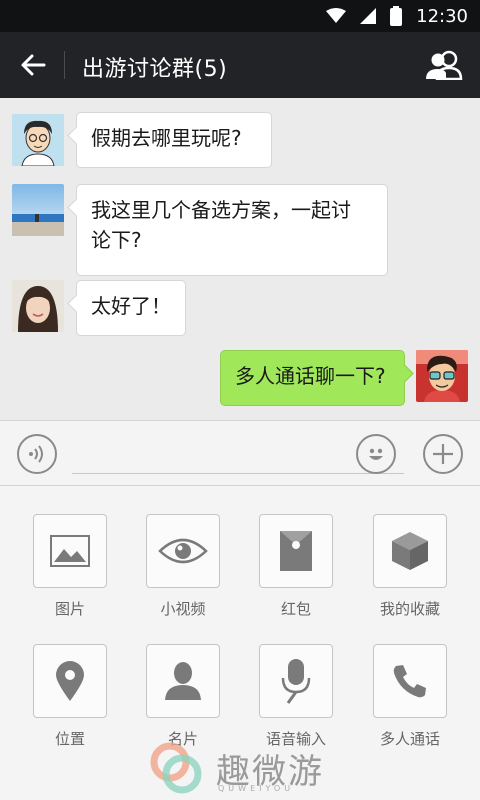  What do you see at coordinates (240, 453) in the screenshot?
I see `input-bar` at bounding box center [240, 453].